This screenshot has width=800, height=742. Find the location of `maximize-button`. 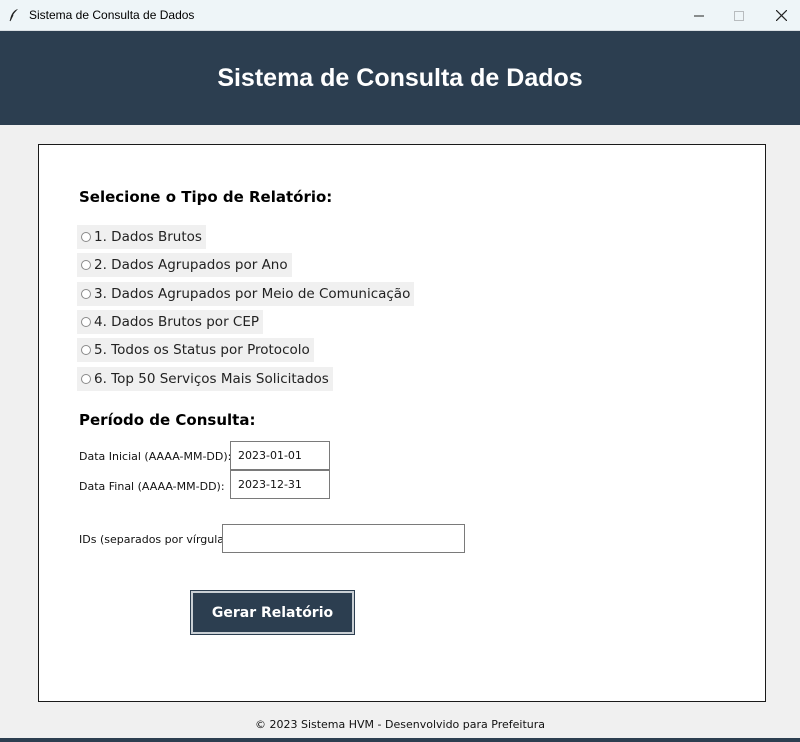

maximize-button is located at coordinates (739, 15).